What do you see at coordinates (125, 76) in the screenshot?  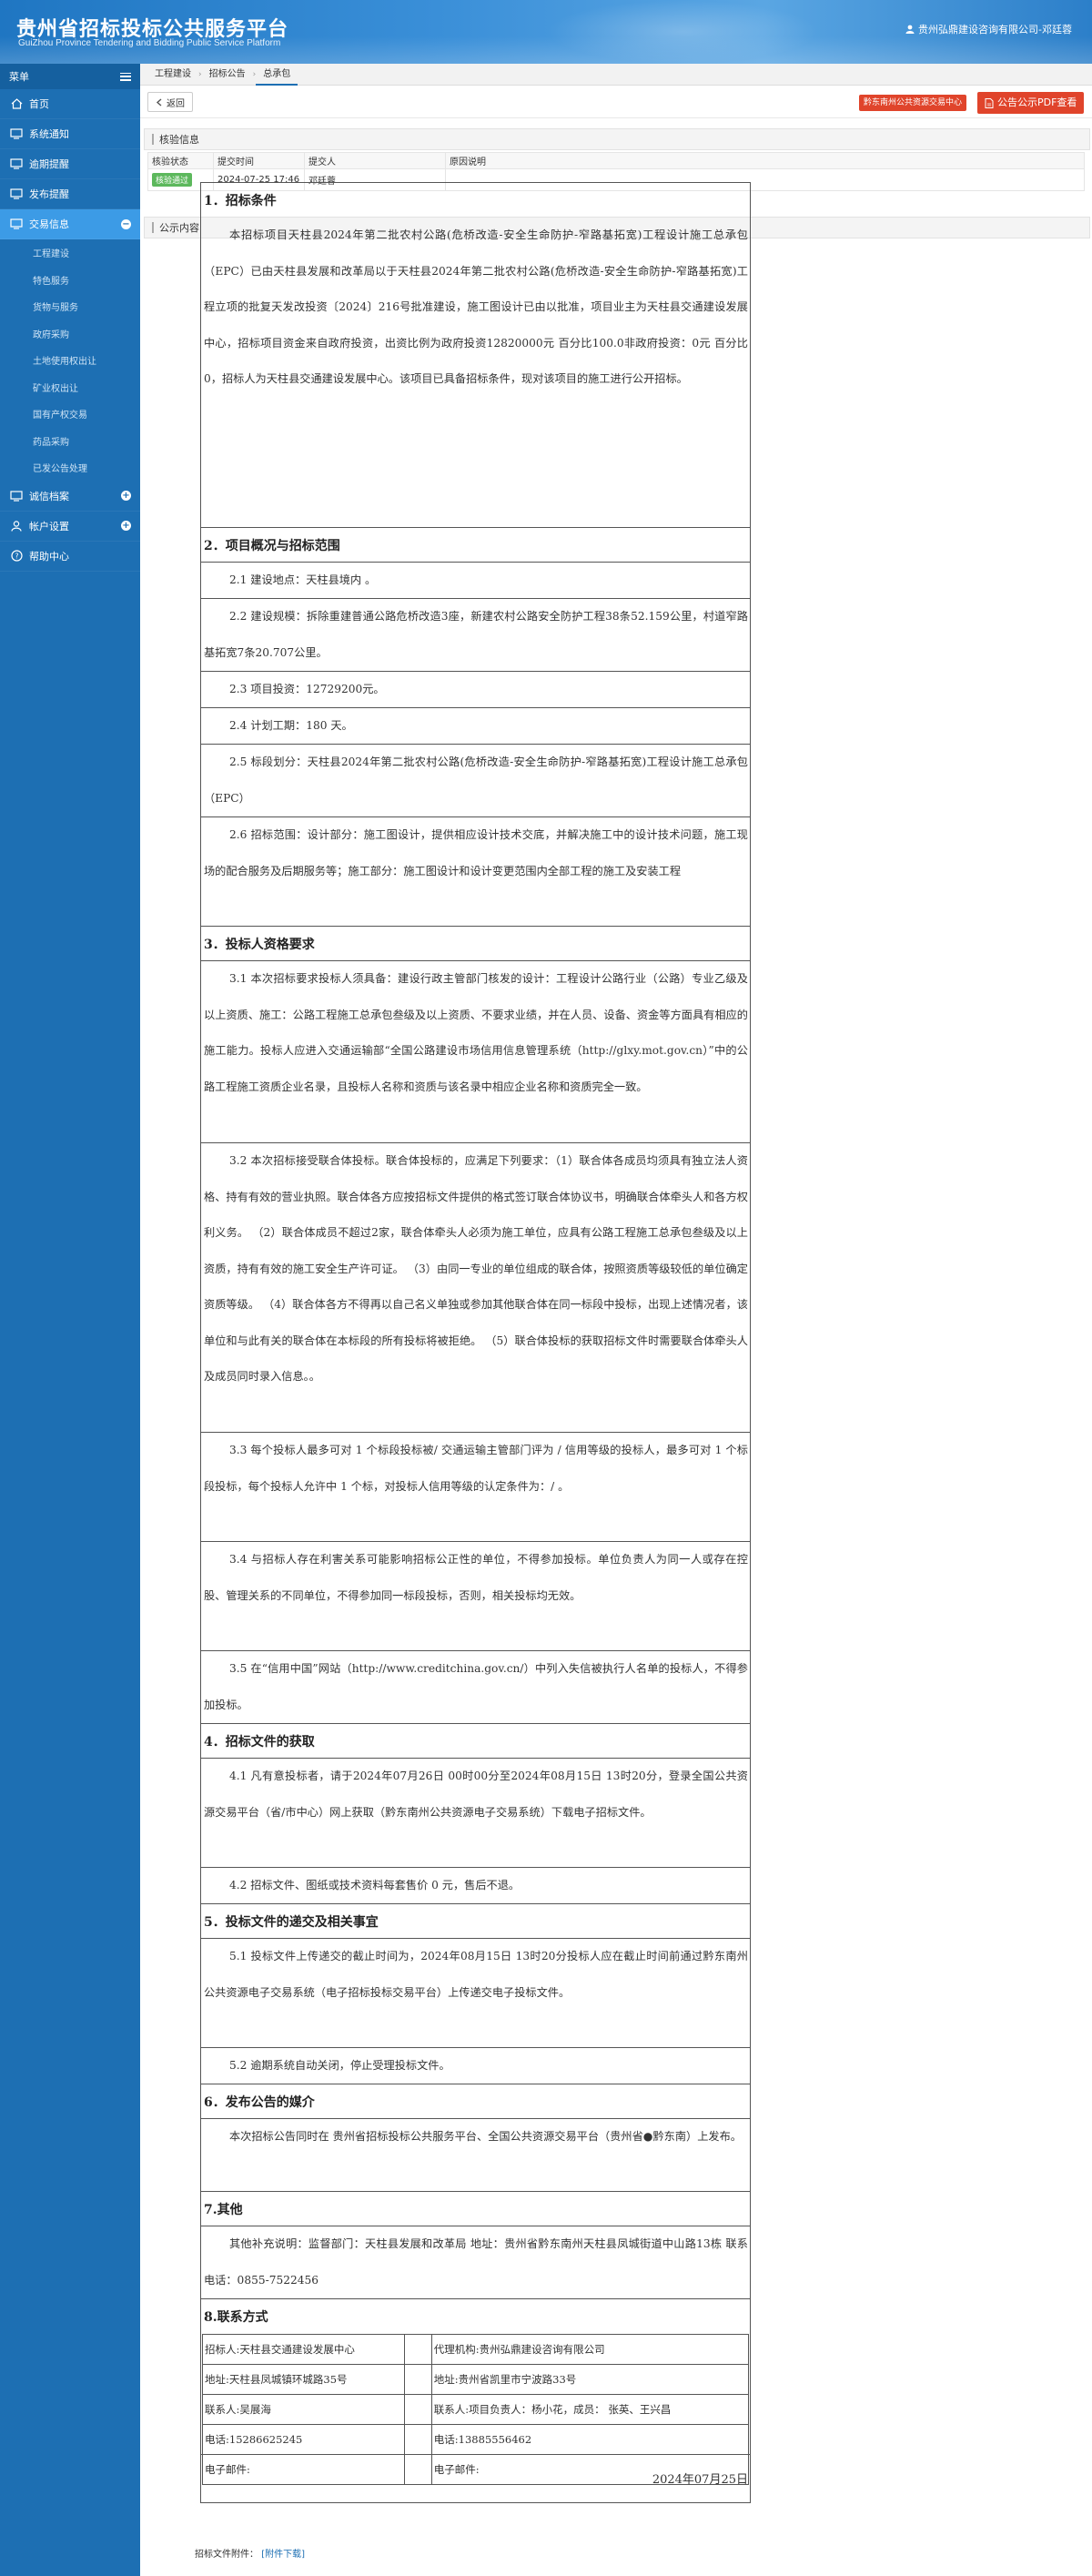 I see `menu-toggle-icon` at bounding box center [125, 76].